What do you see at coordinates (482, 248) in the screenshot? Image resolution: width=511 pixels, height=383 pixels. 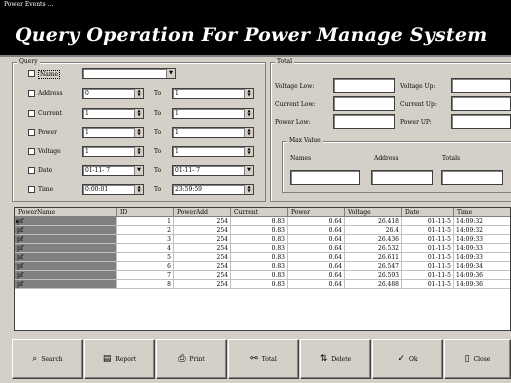 I see `table-cell: 14:09:33` at bounding box center [482, 248].